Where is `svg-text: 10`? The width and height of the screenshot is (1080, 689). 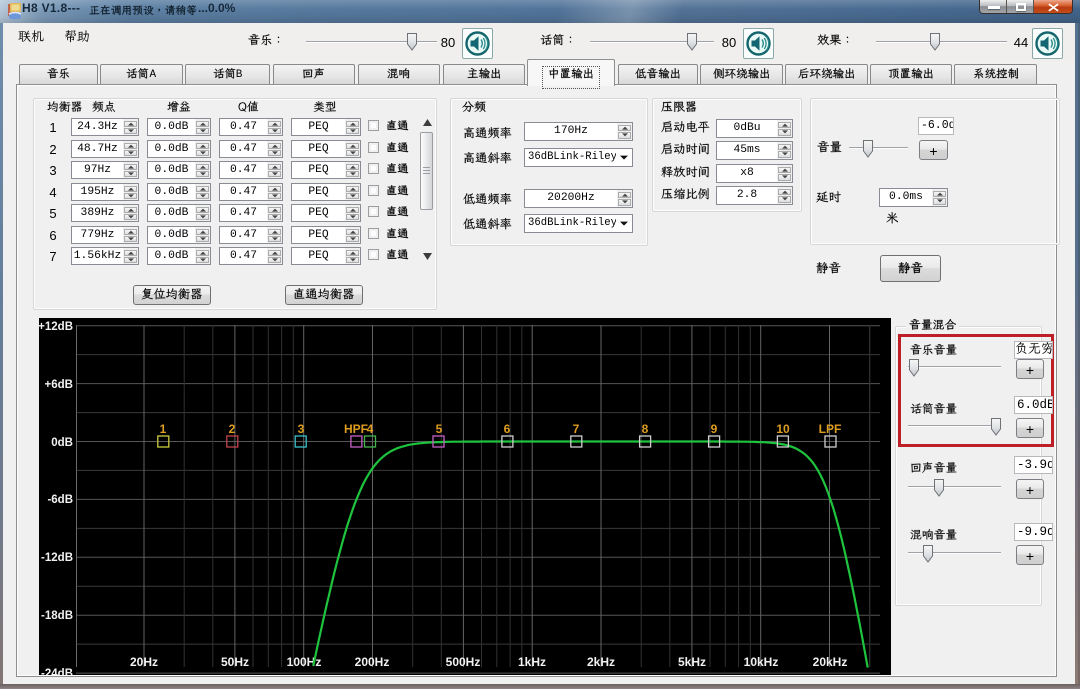
svg-text: 10 is located at coordinates (783, 429).